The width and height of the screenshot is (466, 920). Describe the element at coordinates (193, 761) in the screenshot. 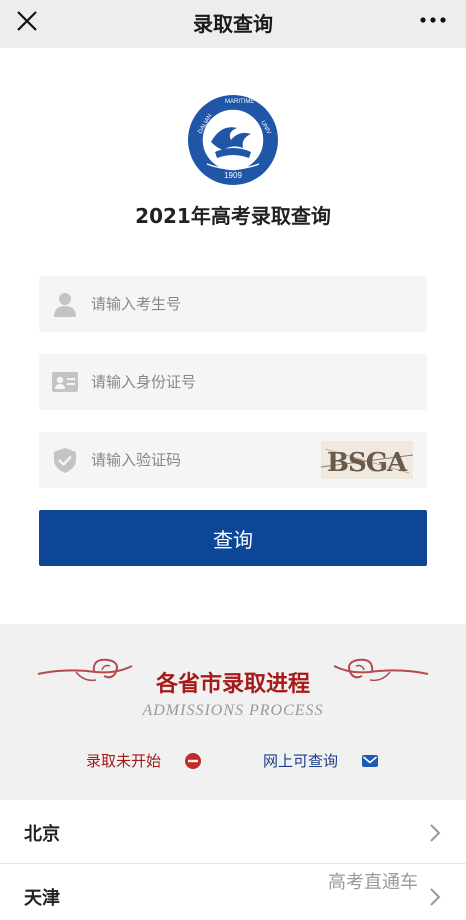

I see `no-entry-icon` at that location.